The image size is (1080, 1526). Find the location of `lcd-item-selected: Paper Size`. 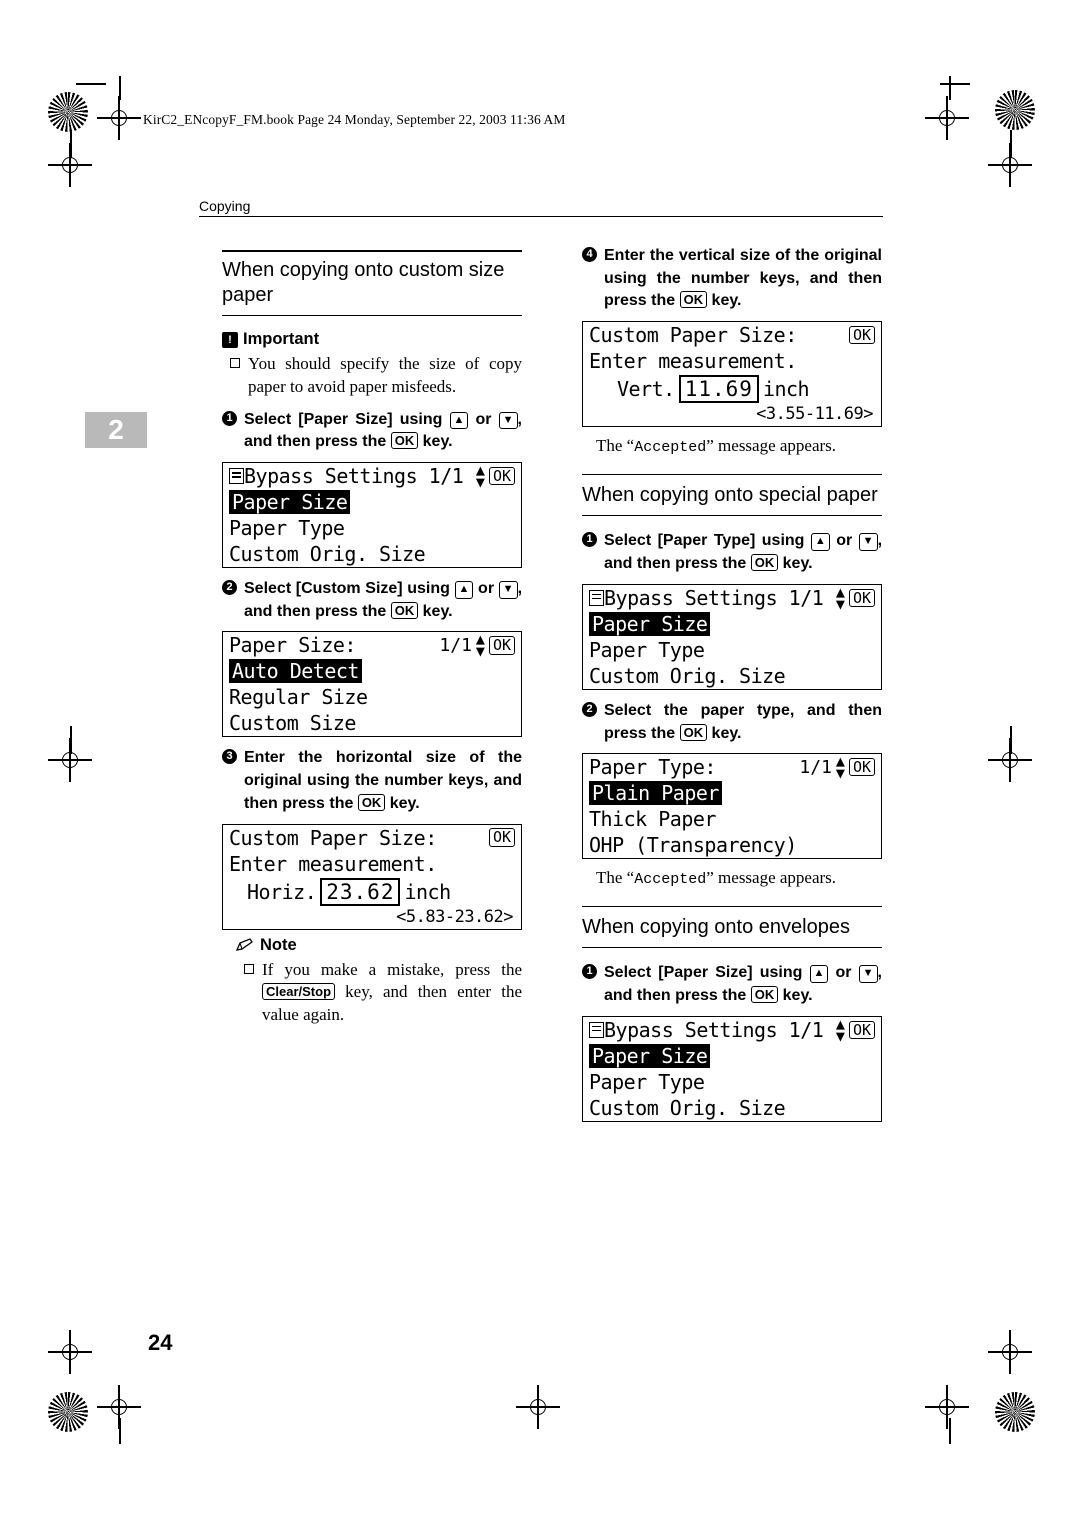

lcd-item-selected: Paper Size is located at coordinates (732, 624).